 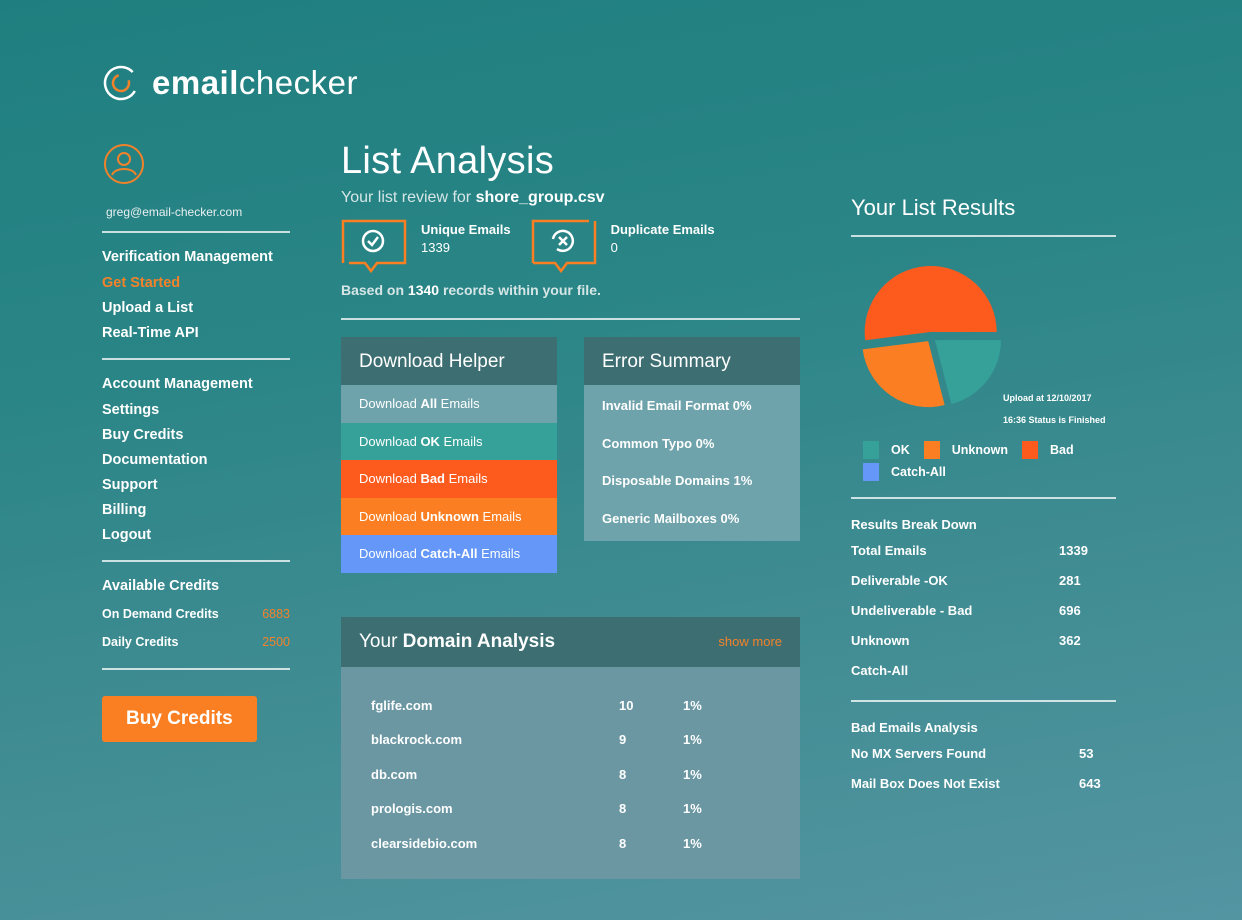 I want to click on section-title-verification: Verification Management, so click(x=187, y=257).